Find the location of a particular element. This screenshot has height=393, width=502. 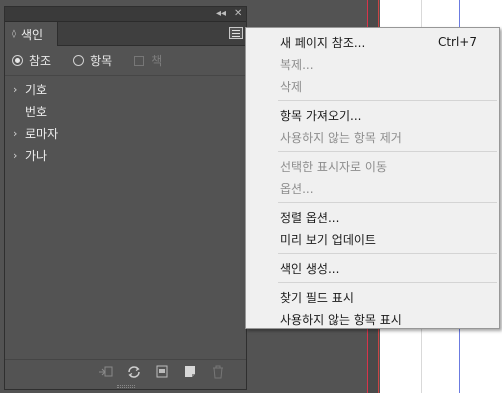

list-item: 번호 is located at coordinates (125, 111).